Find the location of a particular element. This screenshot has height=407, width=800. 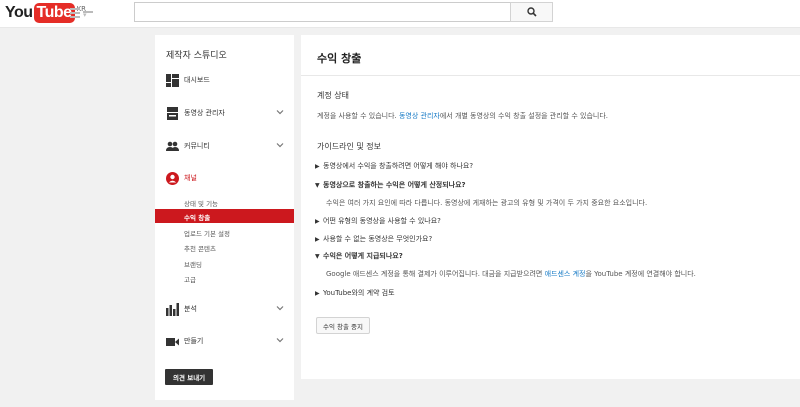

community-icon is located at coordinates (172, 146).